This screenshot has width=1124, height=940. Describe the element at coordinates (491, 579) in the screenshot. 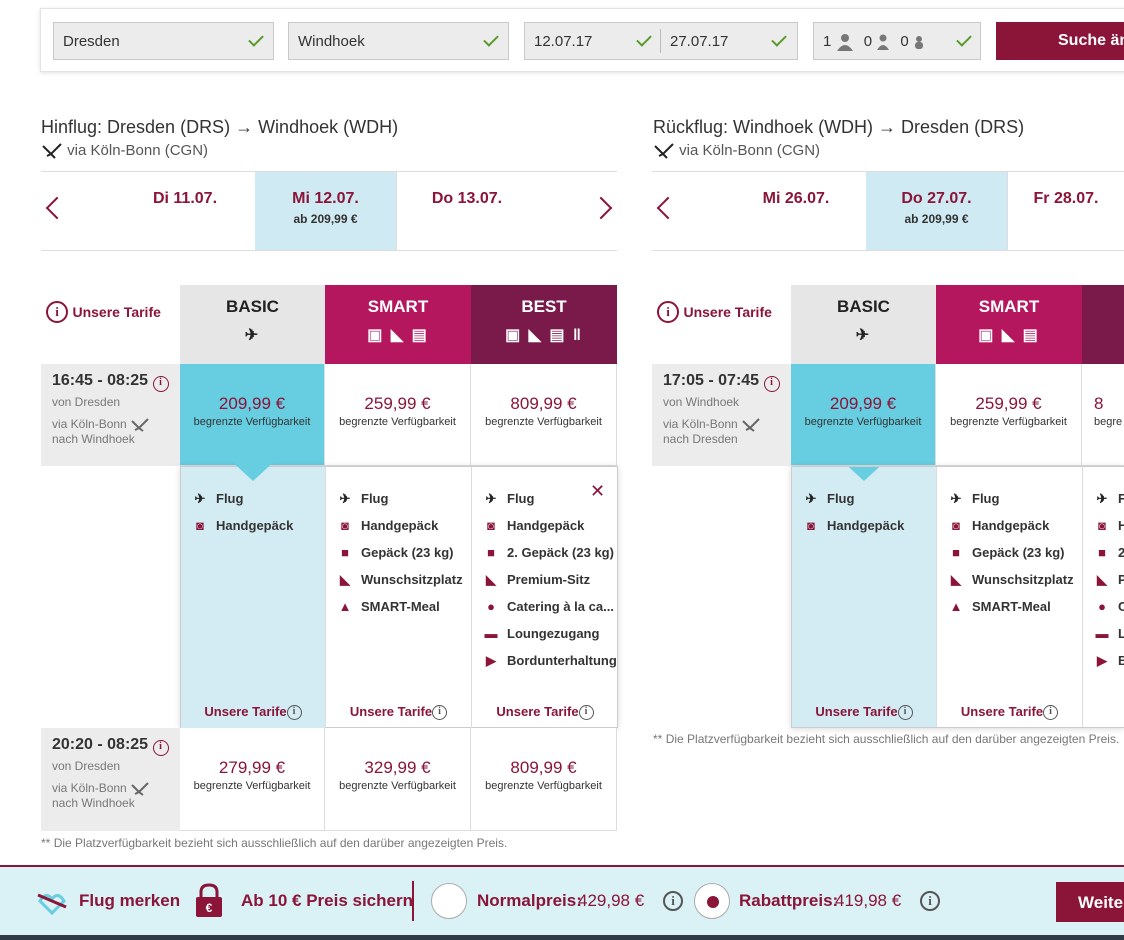

I see `premium-seat-icon: ◣` at that location.